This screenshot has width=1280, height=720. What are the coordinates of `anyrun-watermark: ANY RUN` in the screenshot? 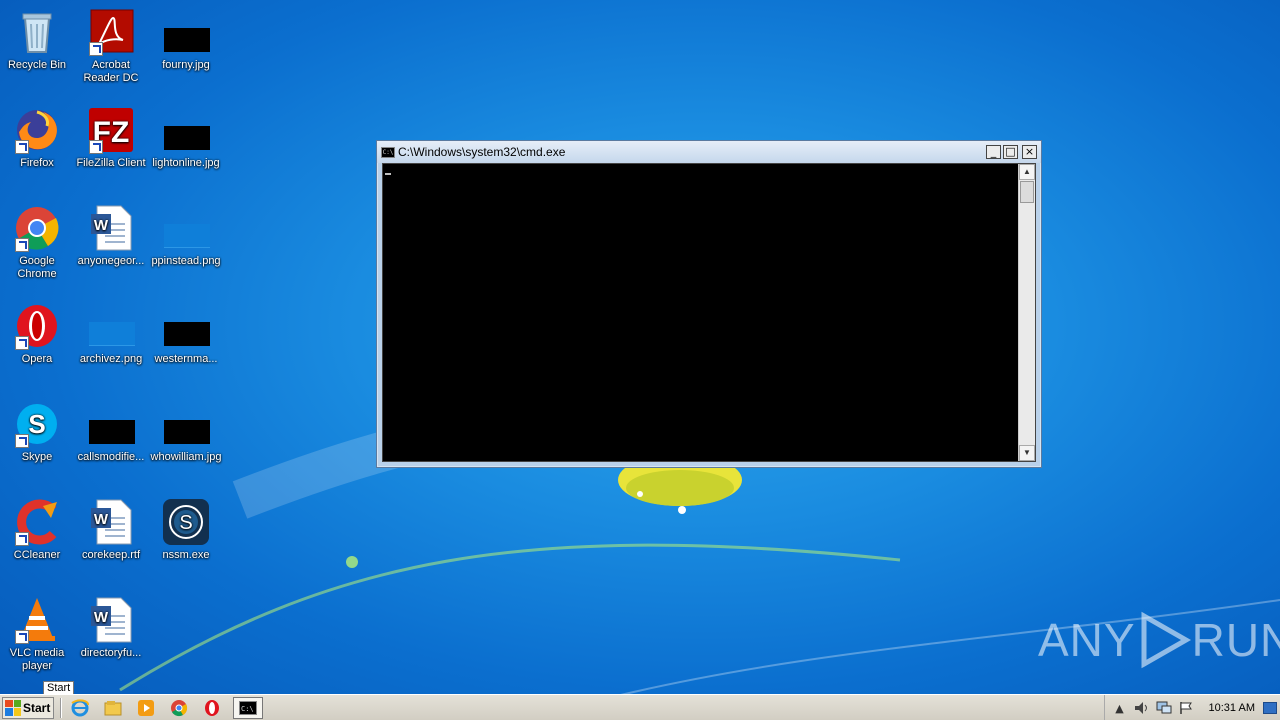 It's located at (1159, 640).